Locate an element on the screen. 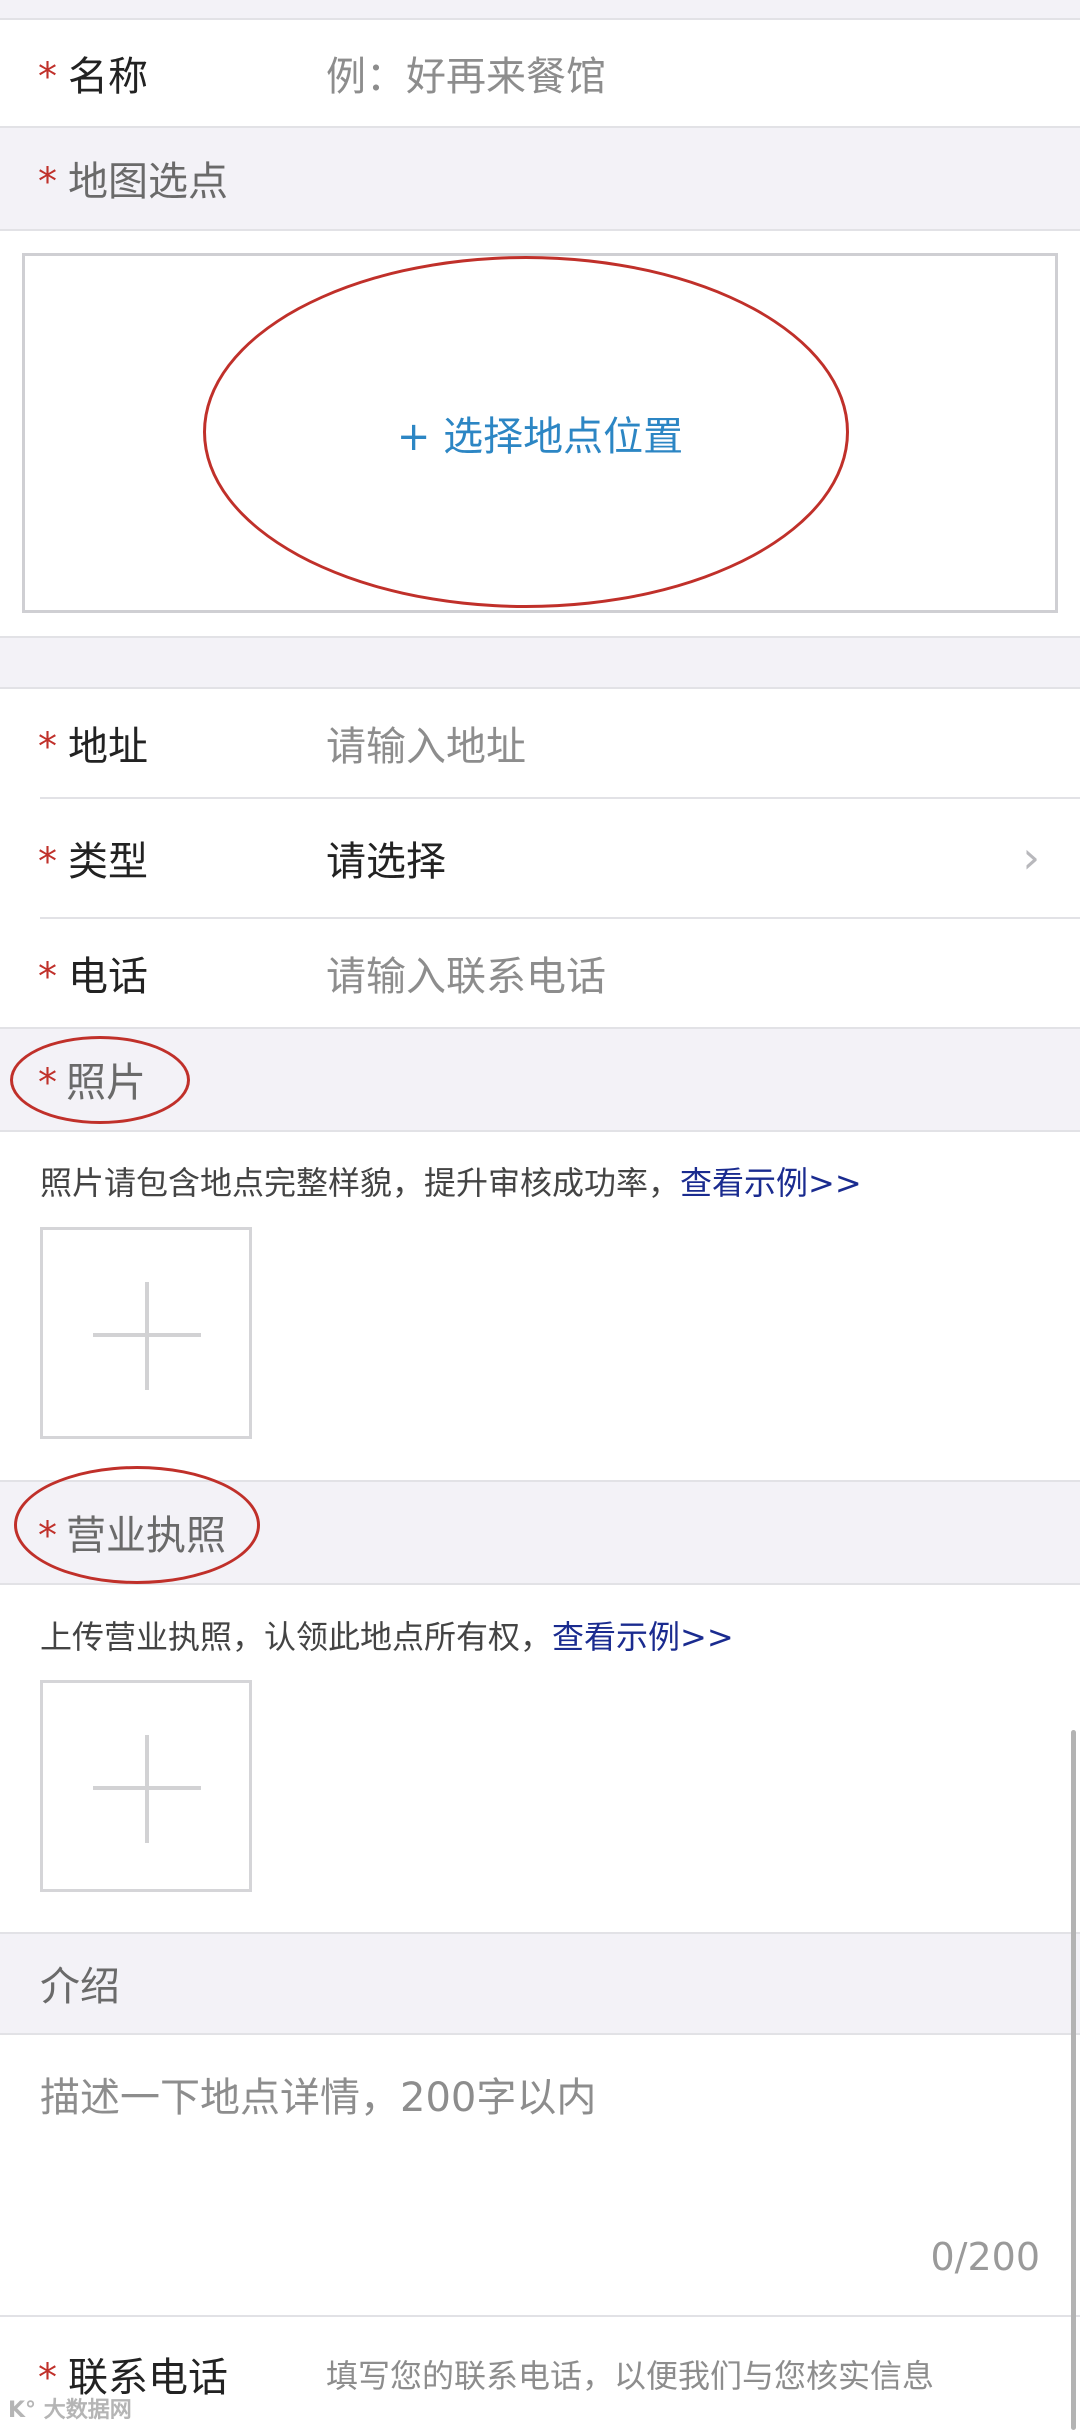 The width and height of the screenshot is (1080, 2430). map-picker-box: + 选择地点位置 is located at coordinates (540, 433).